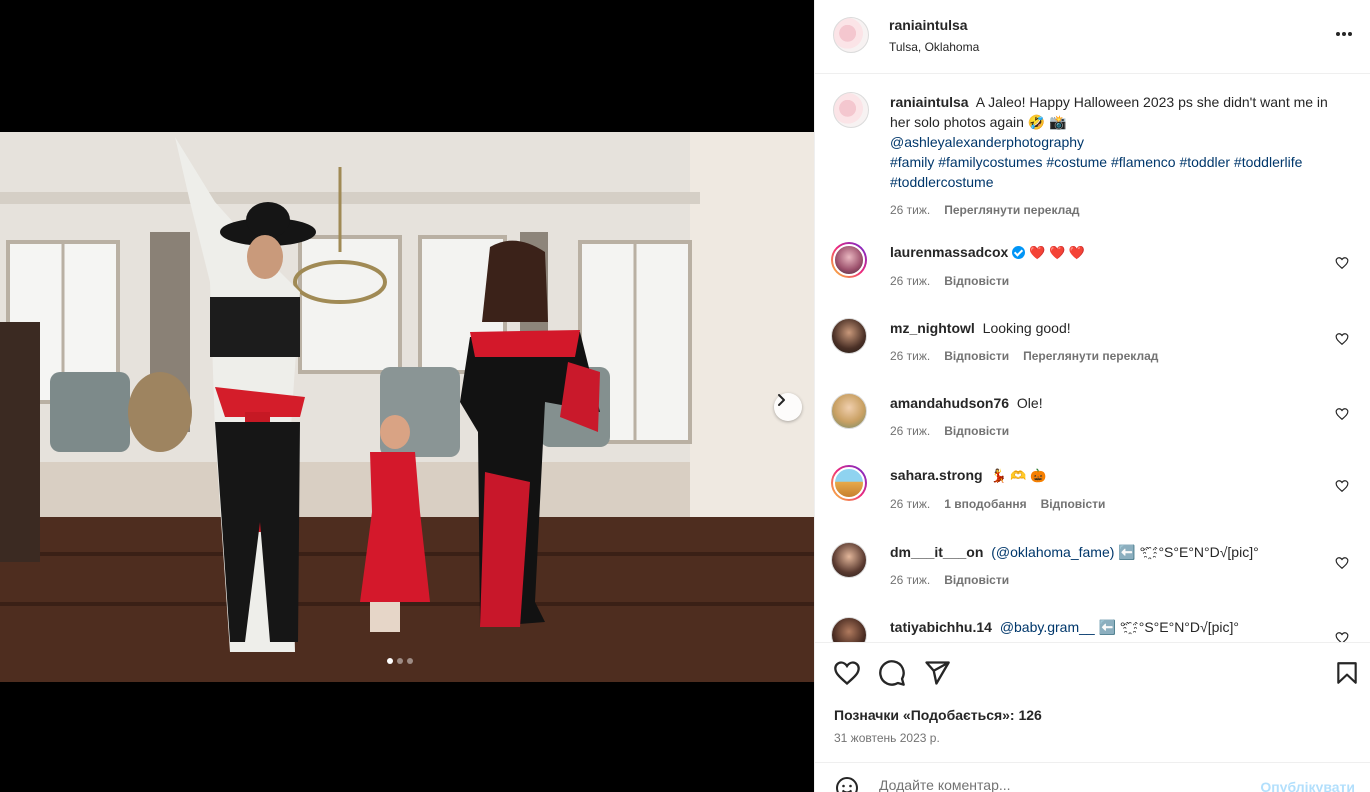 The image size is (1370, 792). I want to click on carousel-indicator, so click(400, 661).